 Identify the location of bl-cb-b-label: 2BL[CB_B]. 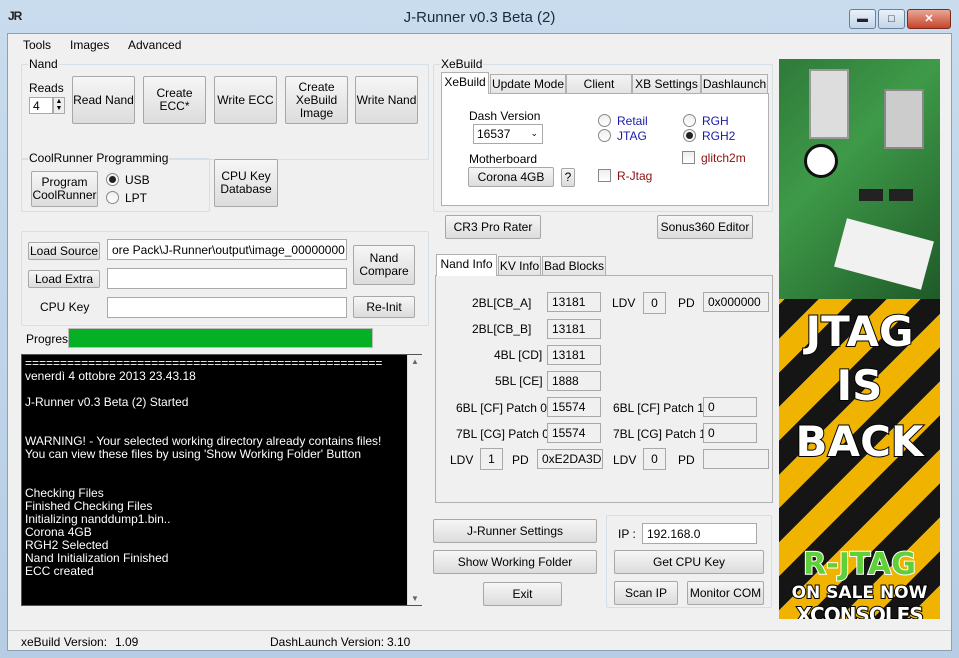
(502, 329).